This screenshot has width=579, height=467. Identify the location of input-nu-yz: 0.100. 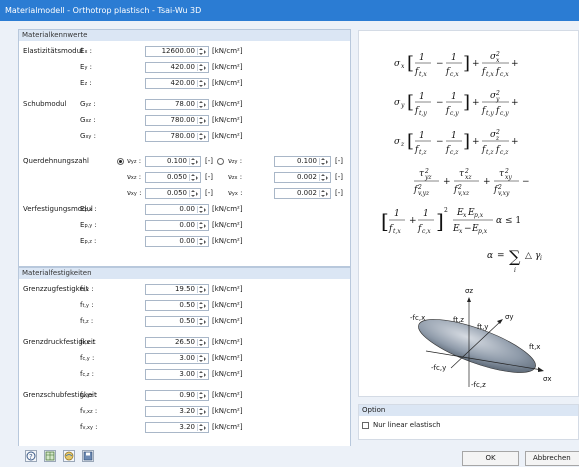
(173, 161).